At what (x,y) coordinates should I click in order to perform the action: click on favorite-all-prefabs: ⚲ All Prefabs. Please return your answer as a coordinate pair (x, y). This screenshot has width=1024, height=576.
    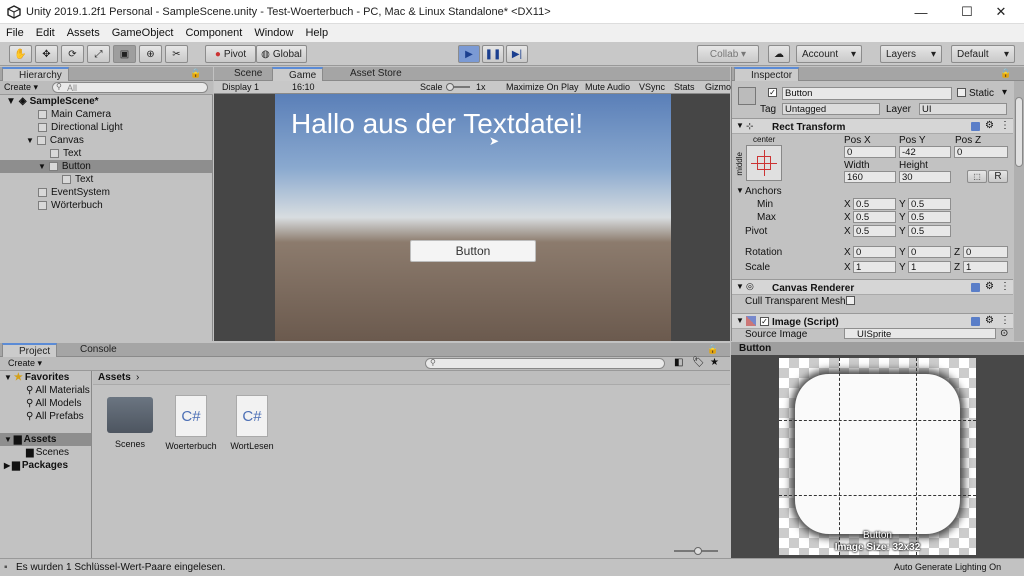
    Looking at the image, I should click on (55, 416).